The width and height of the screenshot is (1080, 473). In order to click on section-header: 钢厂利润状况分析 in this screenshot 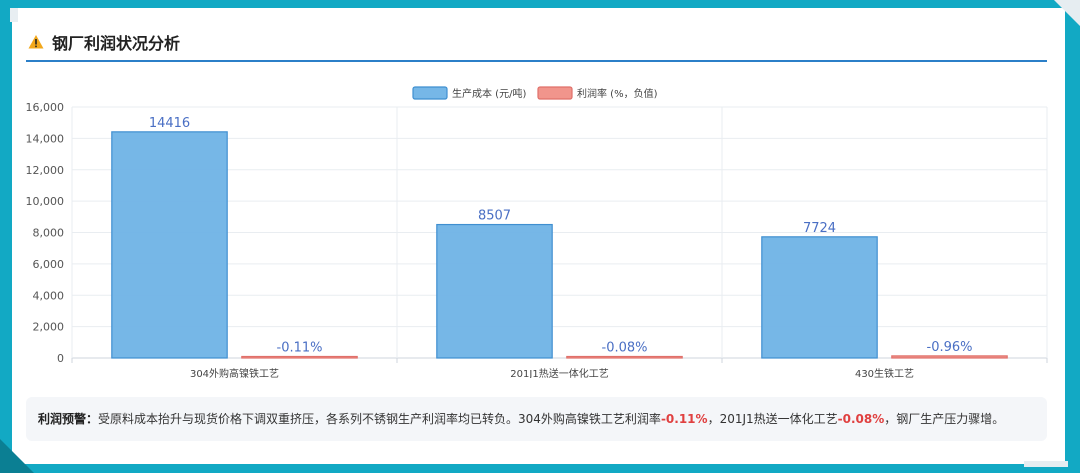, I will do `click(104, 42)`.